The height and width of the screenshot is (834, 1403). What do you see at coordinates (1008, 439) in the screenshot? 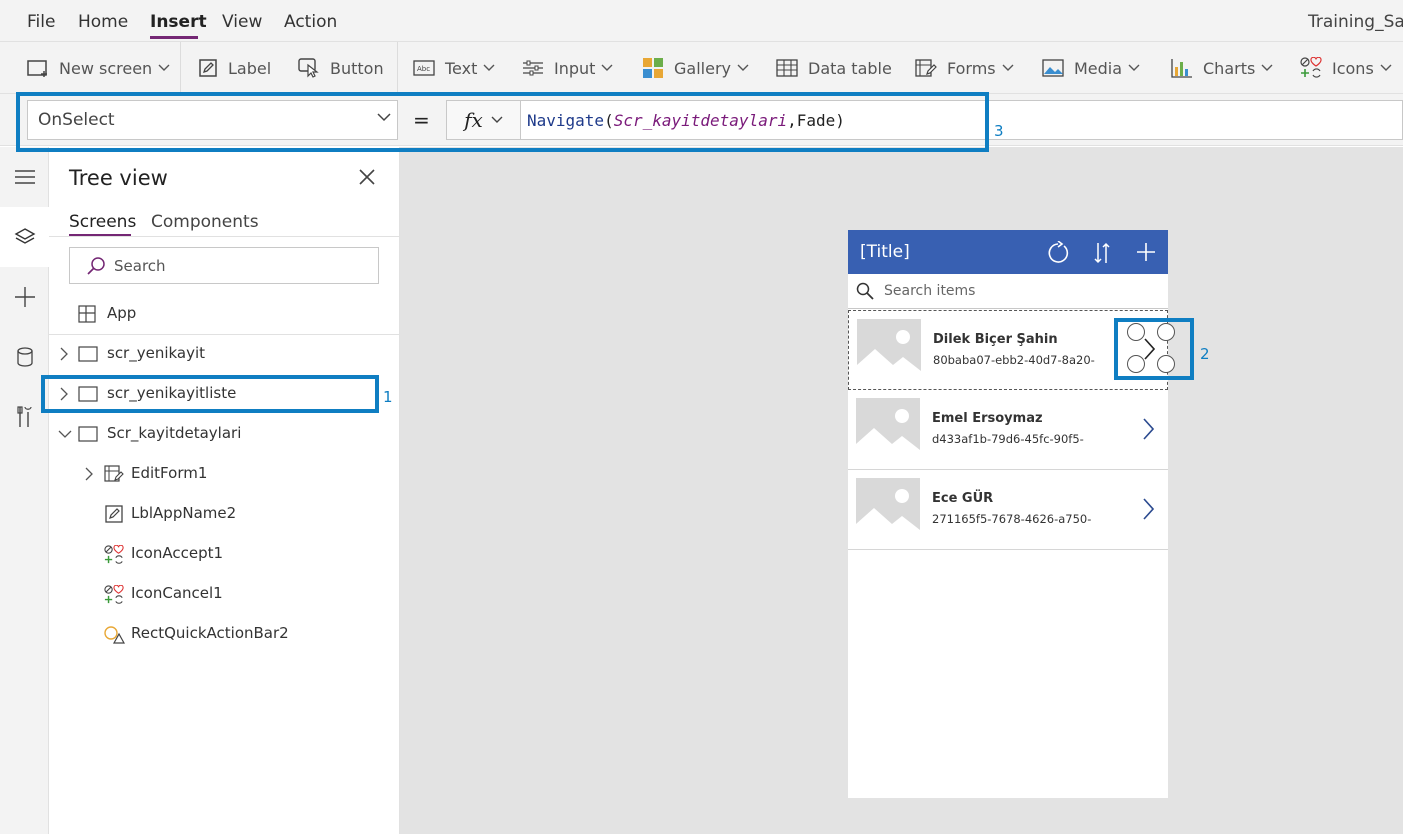
I see `item-subtitle: d433af1b-79d6-45fc-90f5-` at bounding box center [1008, 439].